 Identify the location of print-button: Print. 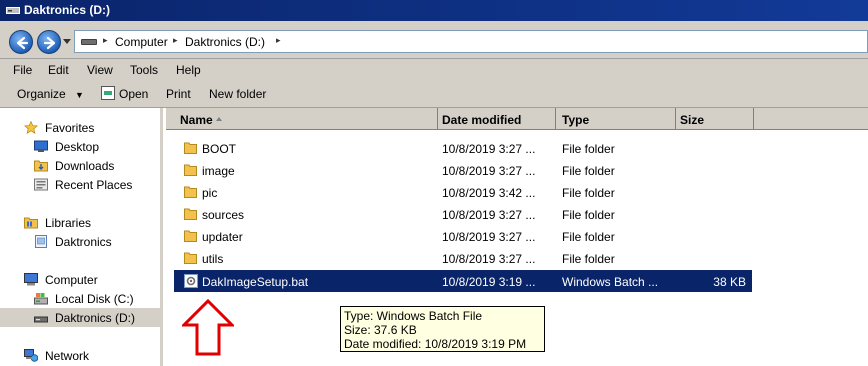
(178, 94).